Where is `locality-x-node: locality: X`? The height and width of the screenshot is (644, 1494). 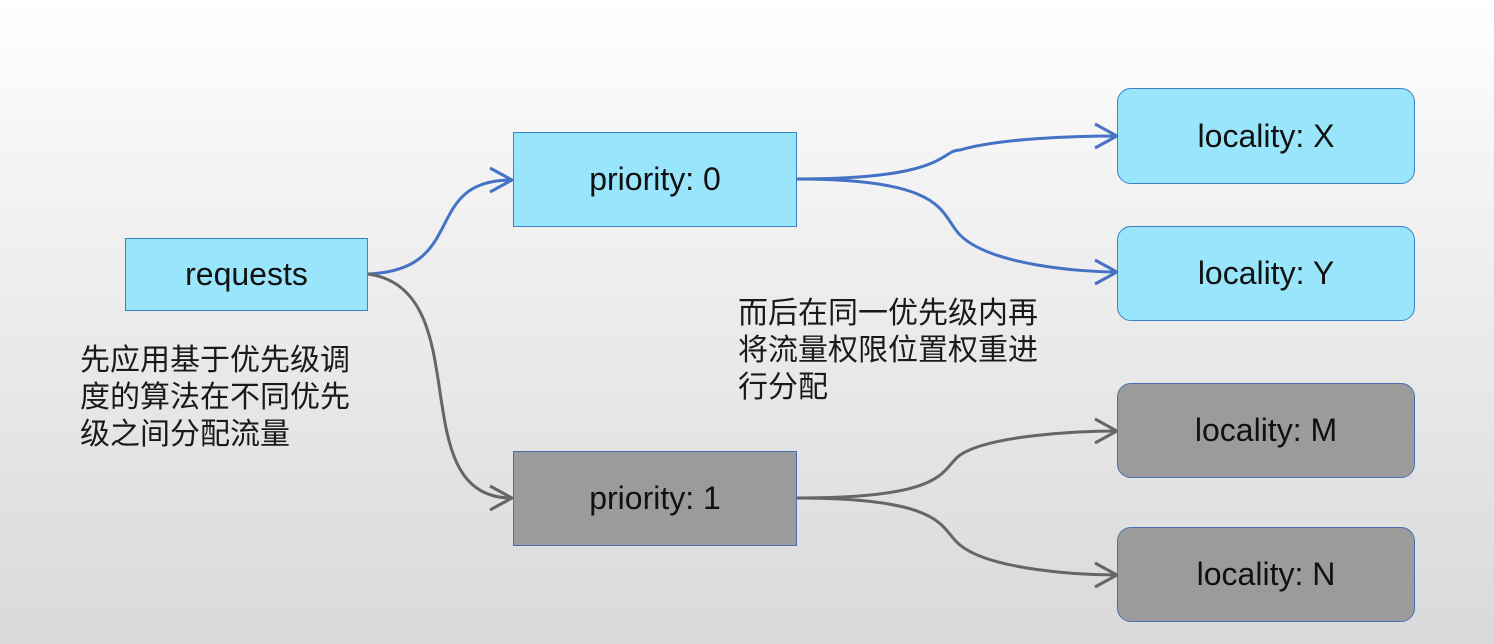 locality-x-node: locality: X is located at coordinates (1266, 136).